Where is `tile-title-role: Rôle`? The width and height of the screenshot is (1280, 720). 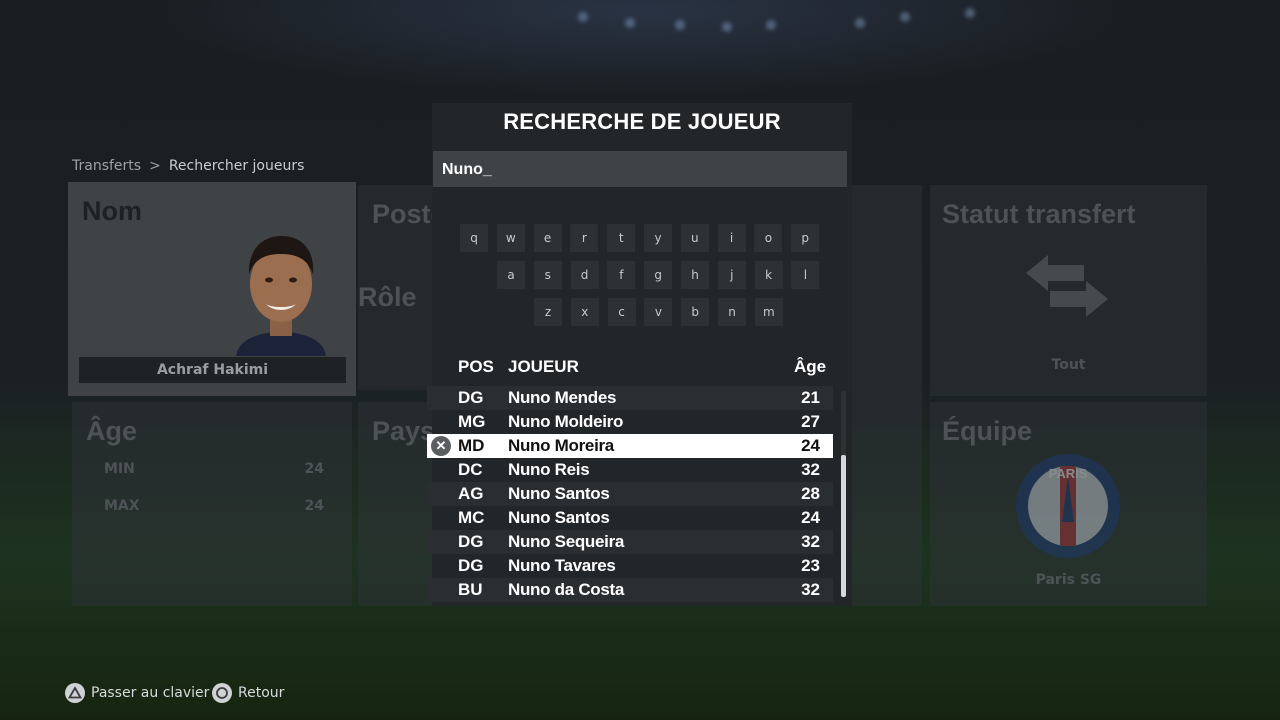 tile-title-role: Rôle is located at coordinates (387, 297).